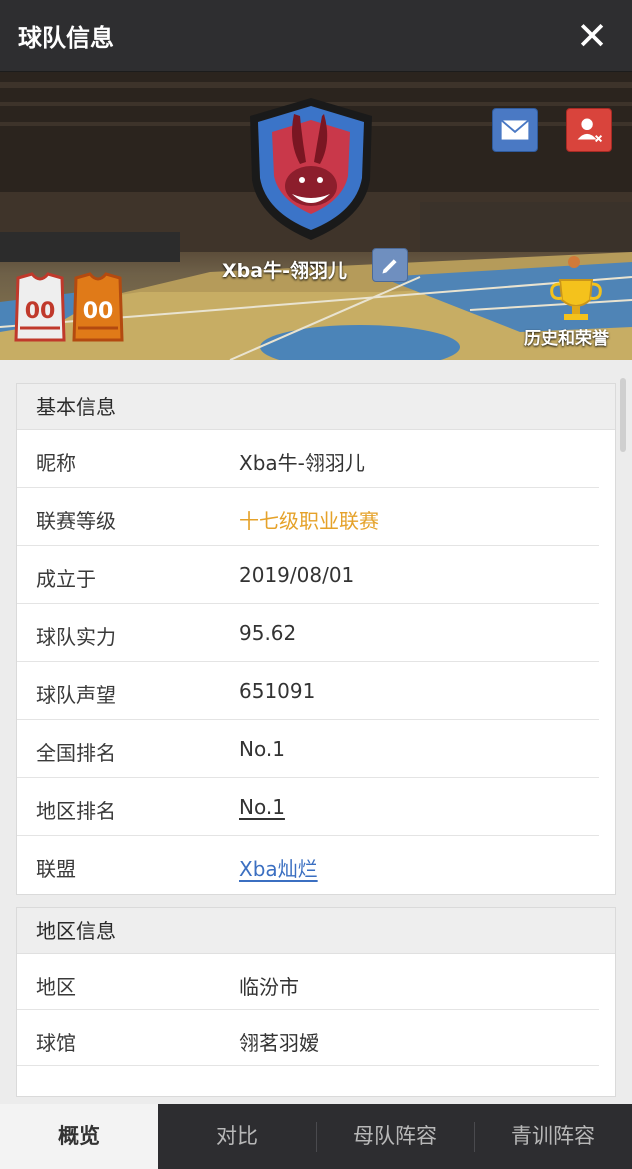 The height and width of the screenshot is (1169, 632). Describe the element at coordinates (308, 749) in the screenshot. I see `info-row-national-rank: 全国排名 No.1` at that location.